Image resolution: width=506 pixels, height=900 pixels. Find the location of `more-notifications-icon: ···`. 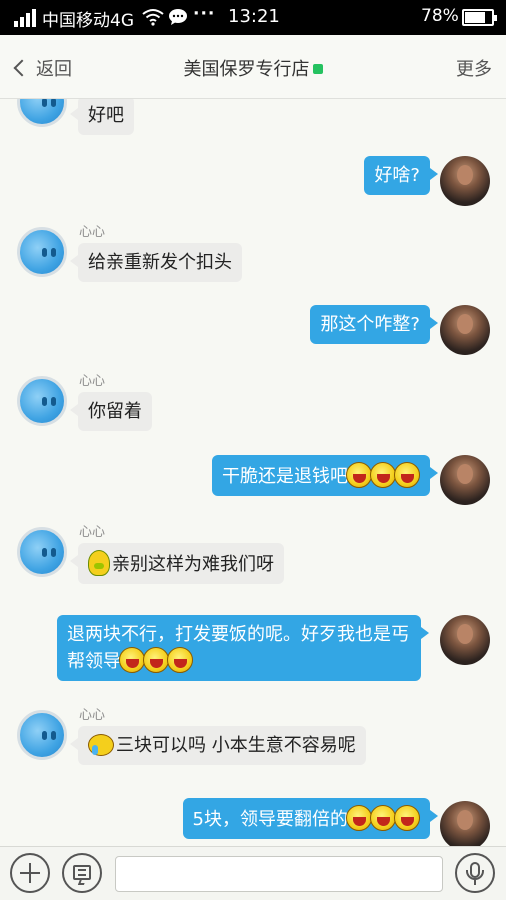

more-notifications-icon: ··· is located at coordinates (204, 14).